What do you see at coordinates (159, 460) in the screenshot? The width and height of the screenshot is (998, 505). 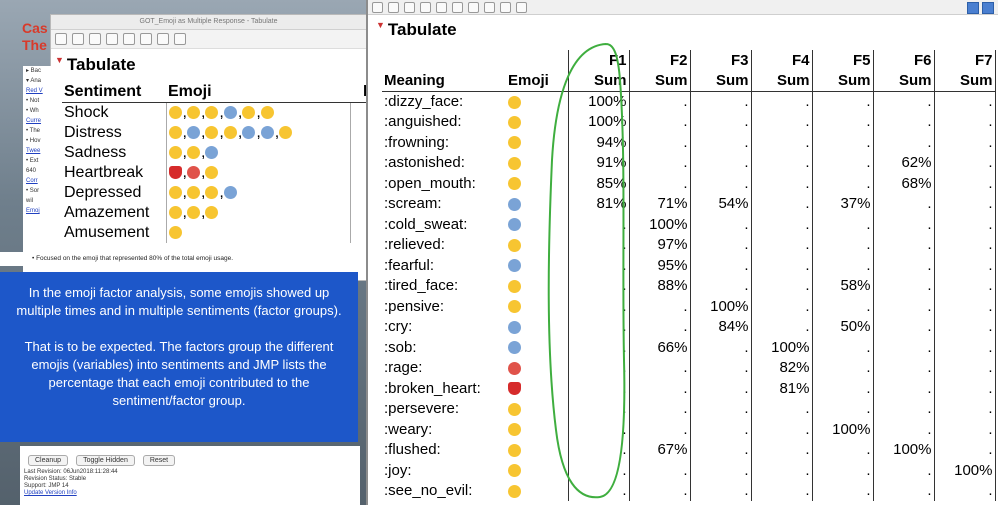 I see `reset-button: Reset` at bounding box center [159, 460].